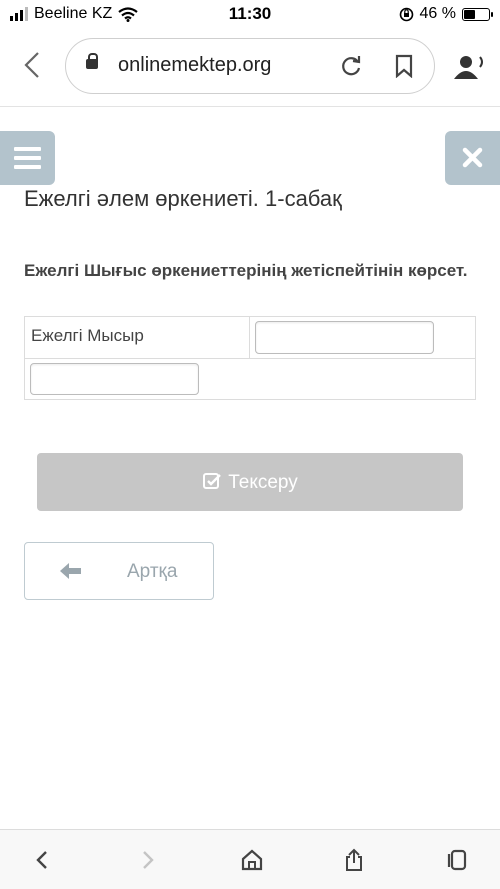  I want to click on nav-forward-icon, so click(148, 860).